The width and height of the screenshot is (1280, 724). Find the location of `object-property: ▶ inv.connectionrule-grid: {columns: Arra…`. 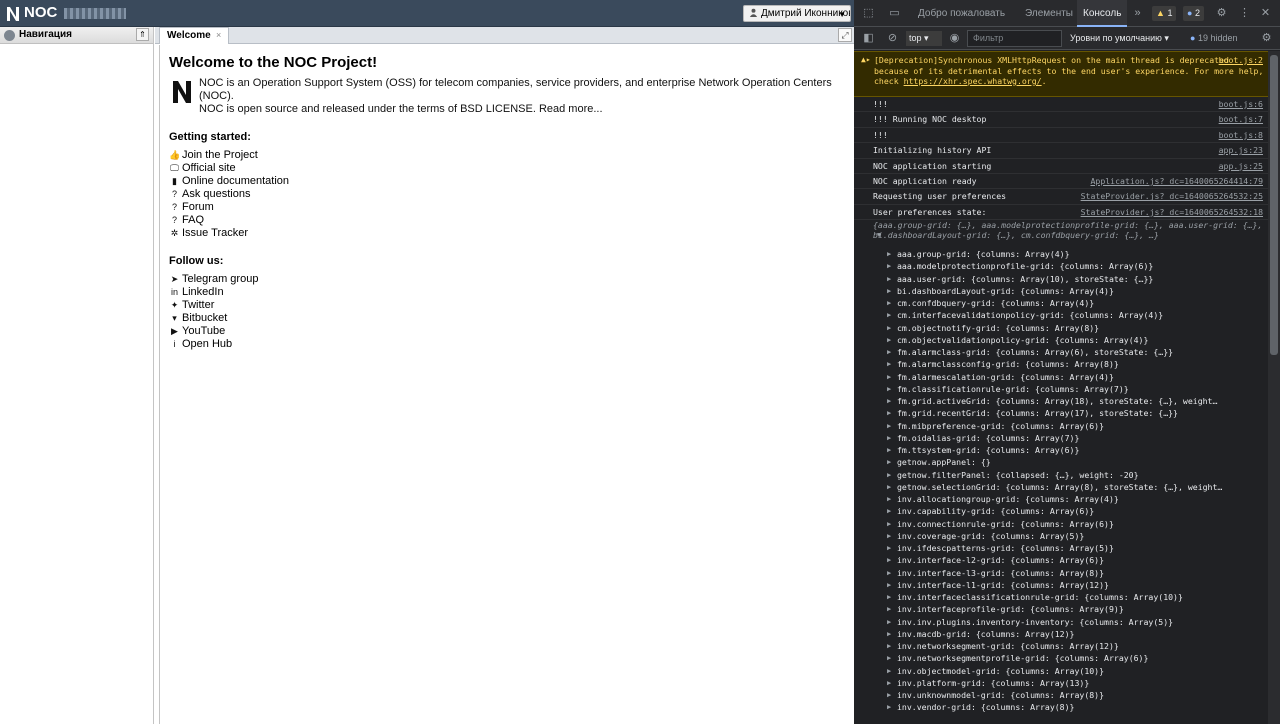

object-property: ▶ inv.connectionrule-grid: {columns: Arra… is located at coordinates (1061, 524).